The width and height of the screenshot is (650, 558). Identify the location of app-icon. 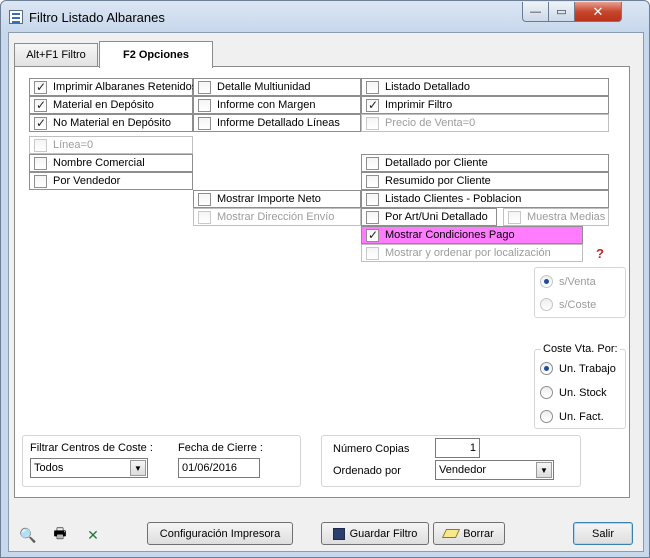
(16, 17).